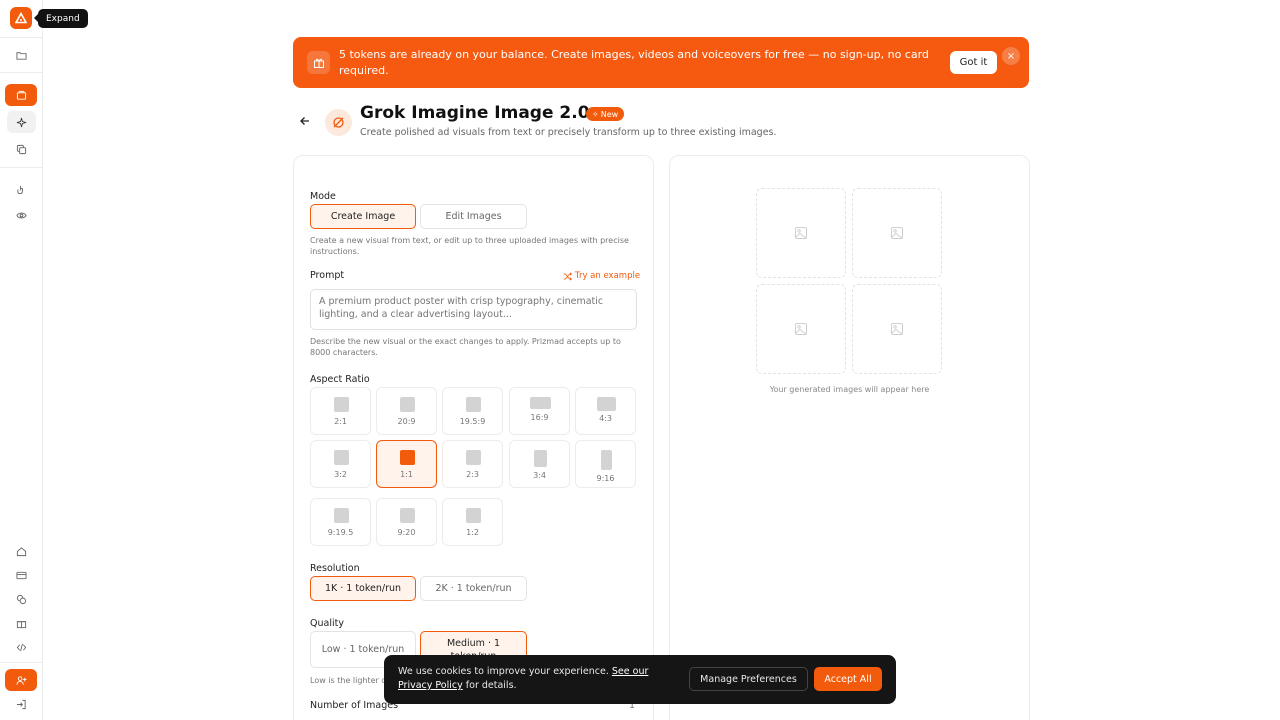 The width and height of the screenshot is (1280, 720). What do you see at coordinates (338, 122) in the screenshot?
I see `model-logo-icon` at bounding box center [338, 122].